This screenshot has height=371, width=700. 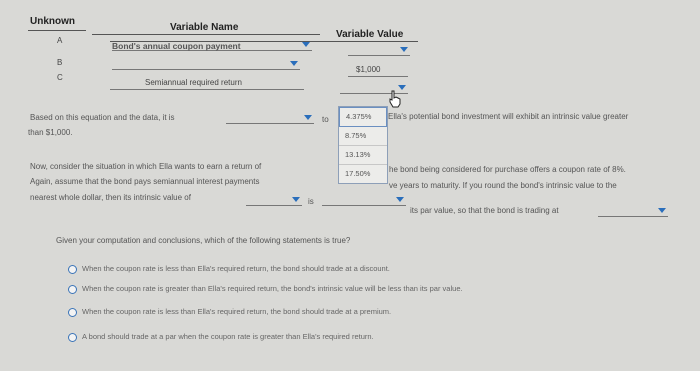 What do you see at coordinates (378, 76) in the screenshot?
I see `value-underline` at bounding box center [378, 76].